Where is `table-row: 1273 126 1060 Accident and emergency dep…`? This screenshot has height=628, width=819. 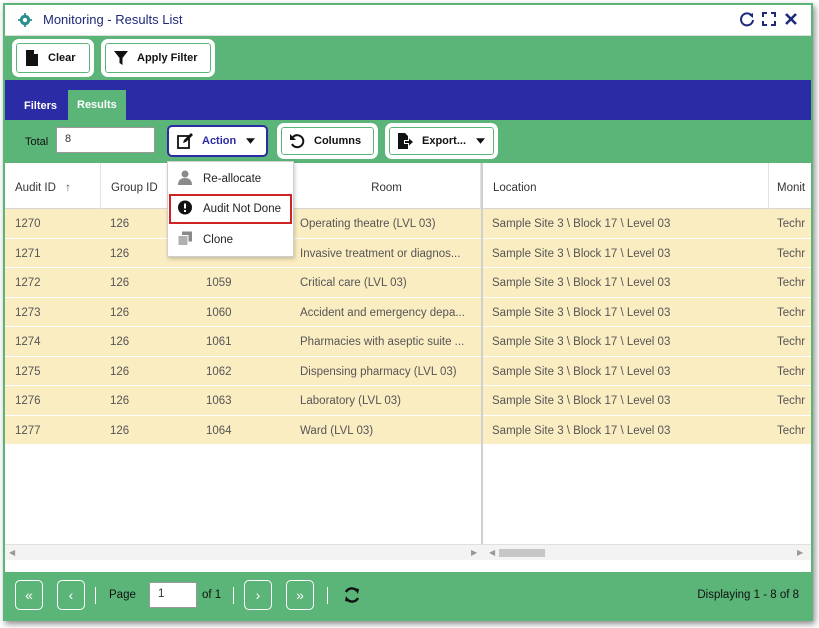
table-row: 1273 126 1060 Accident and emergency dep… is located at coordinates (408, 312).